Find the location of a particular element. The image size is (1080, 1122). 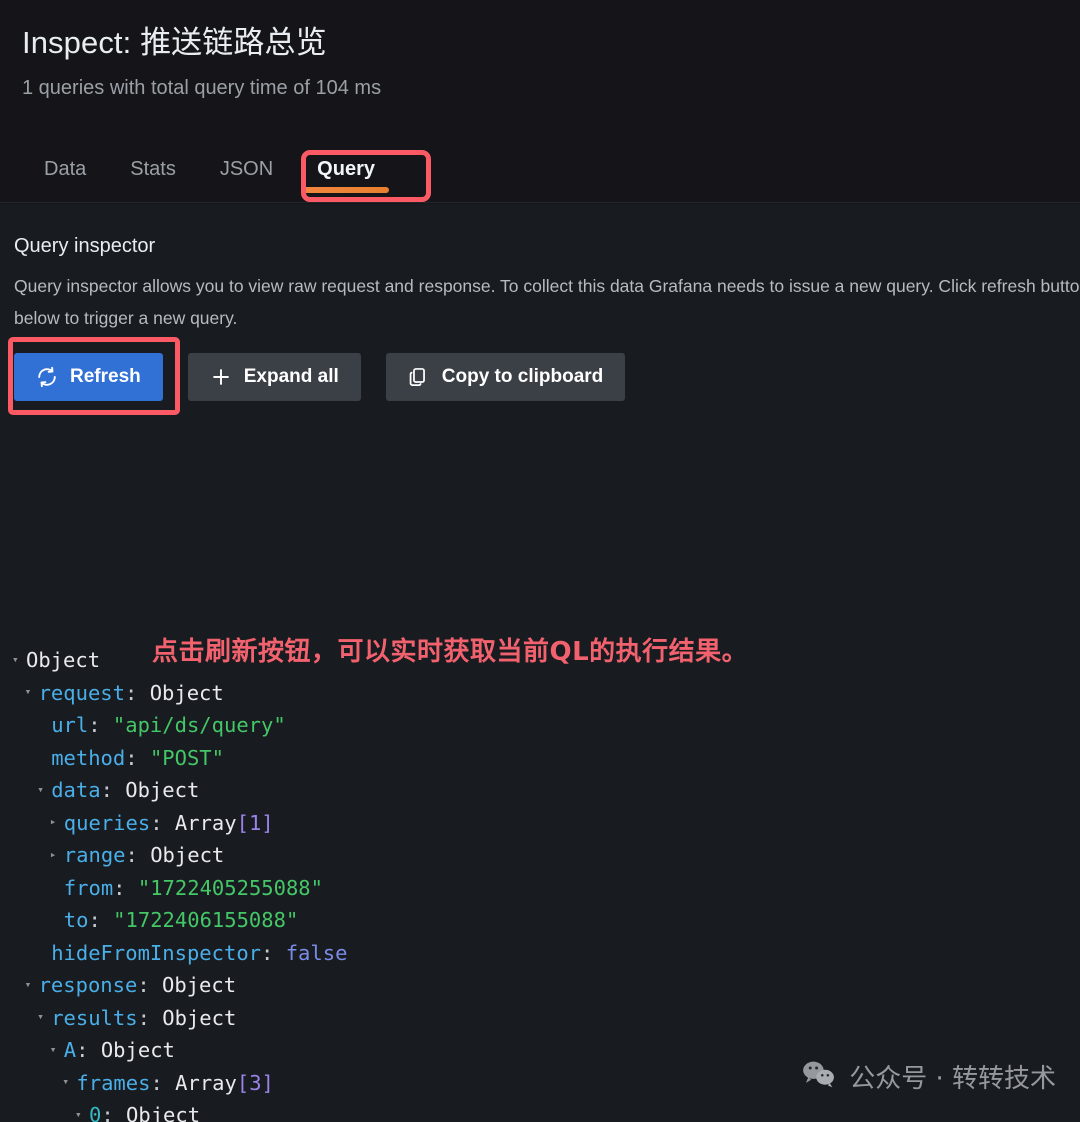

active-tab-indicator is located at coordinates (346, 190).